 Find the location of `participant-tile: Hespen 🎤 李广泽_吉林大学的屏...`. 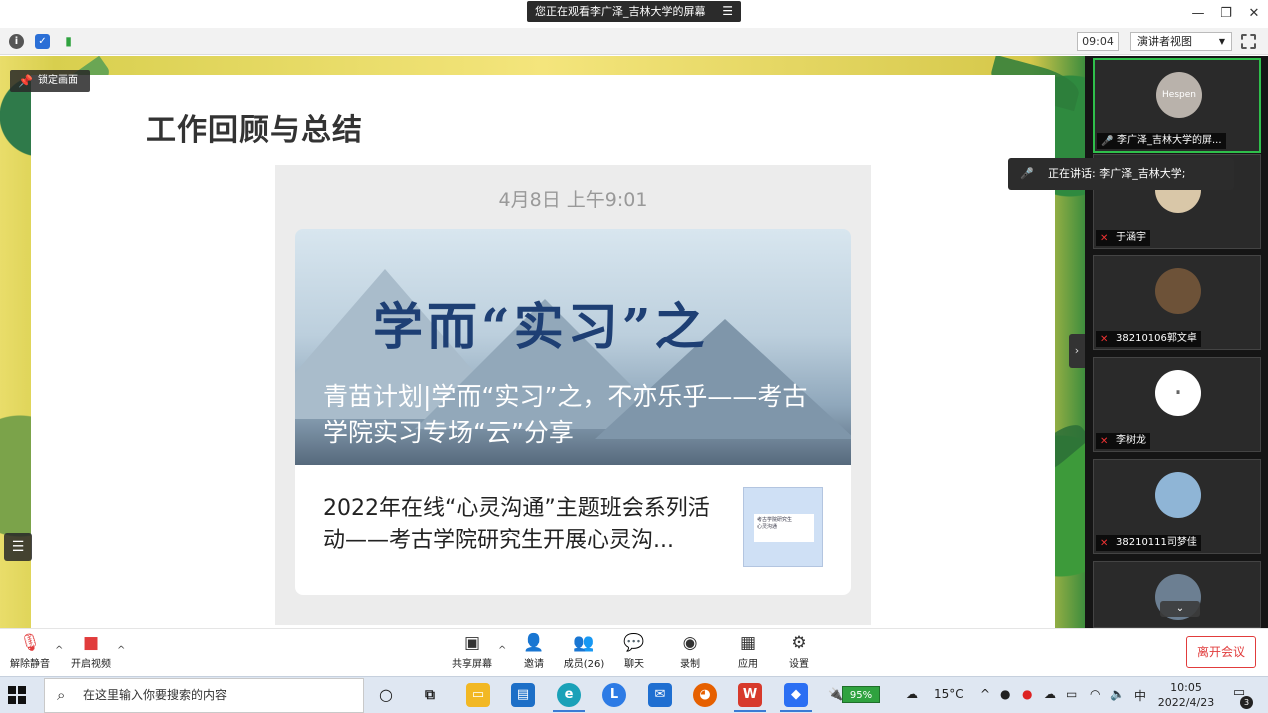

participant-tile: Hespen 🎤 李广泽_吉林大学的屏... is located at coordinates (1177, 105).